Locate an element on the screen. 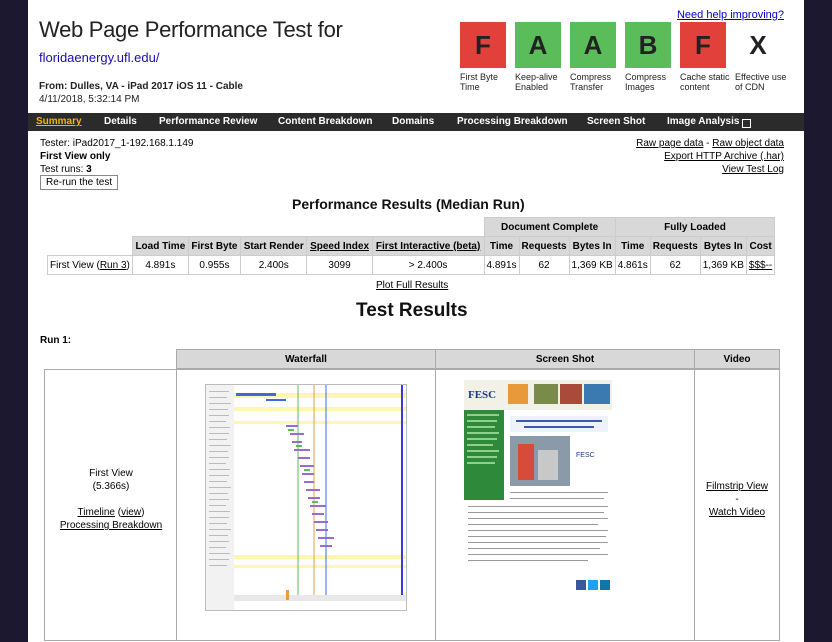 The height and width of the screenshot is (642, 832). grade-label: Cache static content is located at coordinates (705, 82).